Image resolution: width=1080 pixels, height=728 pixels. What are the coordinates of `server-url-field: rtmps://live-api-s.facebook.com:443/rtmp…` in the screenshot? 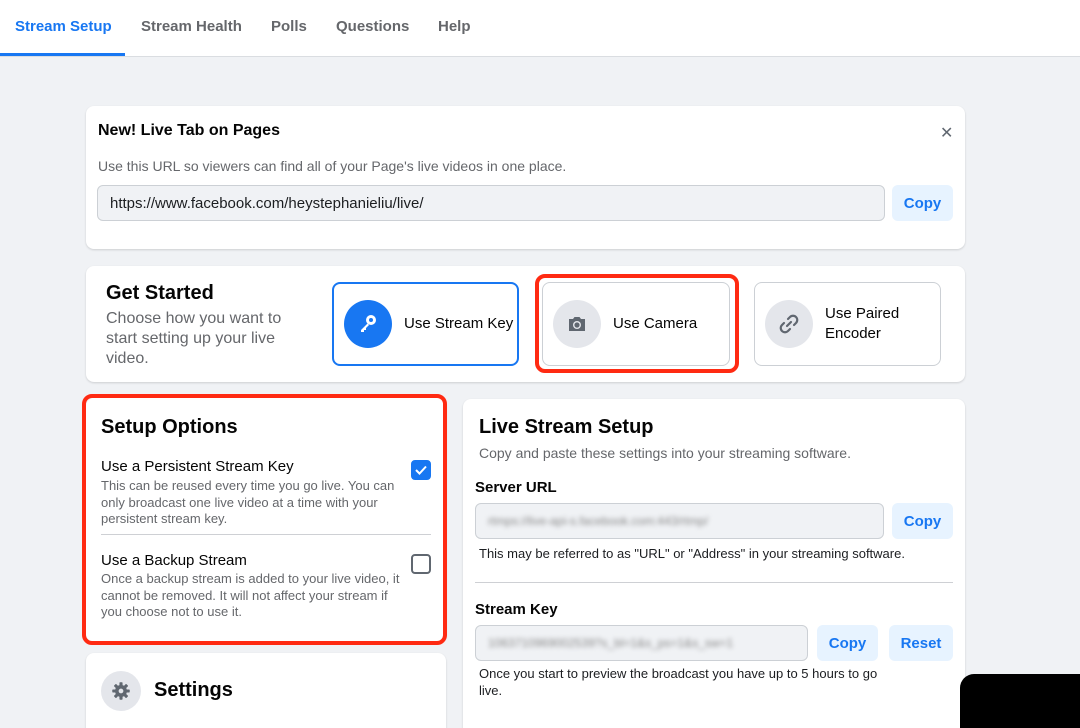 It's located at (679, 521).